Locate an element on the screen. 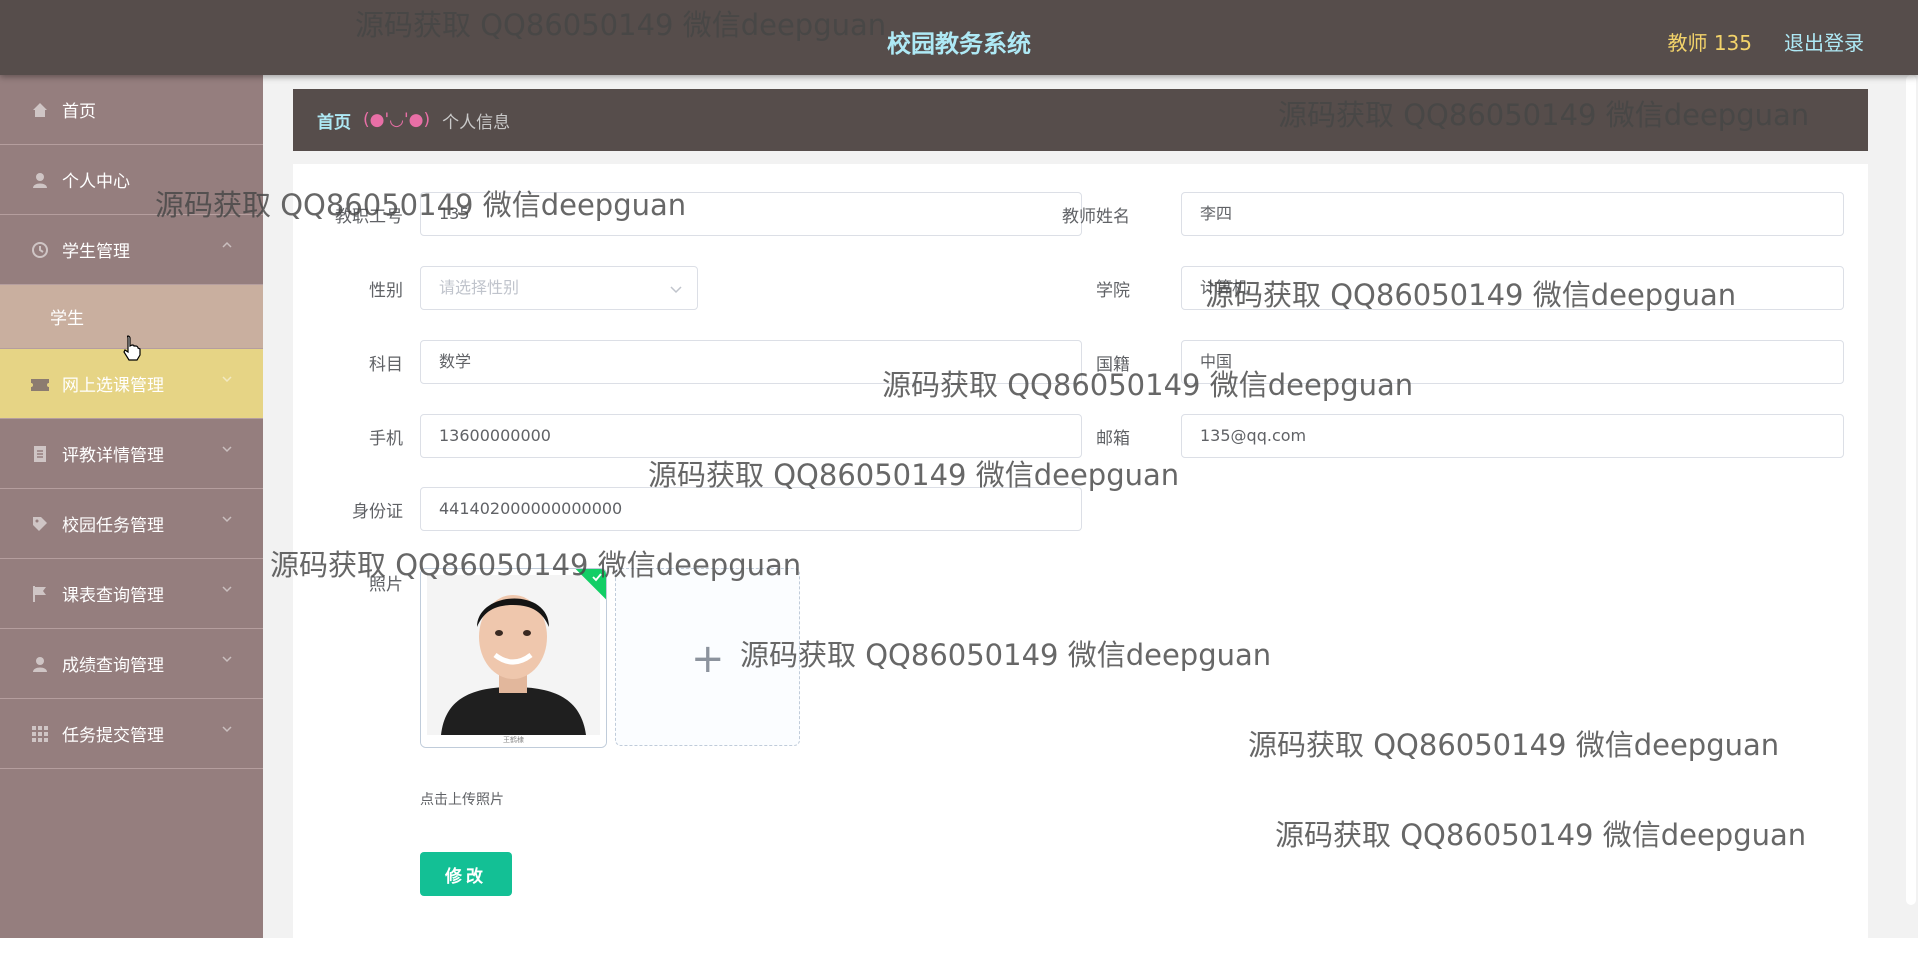 The height and width of the screenshot is (954, 1918). top-header: 校园教务系统 教师 135 退出登录 is located at coordinates (959, 37).